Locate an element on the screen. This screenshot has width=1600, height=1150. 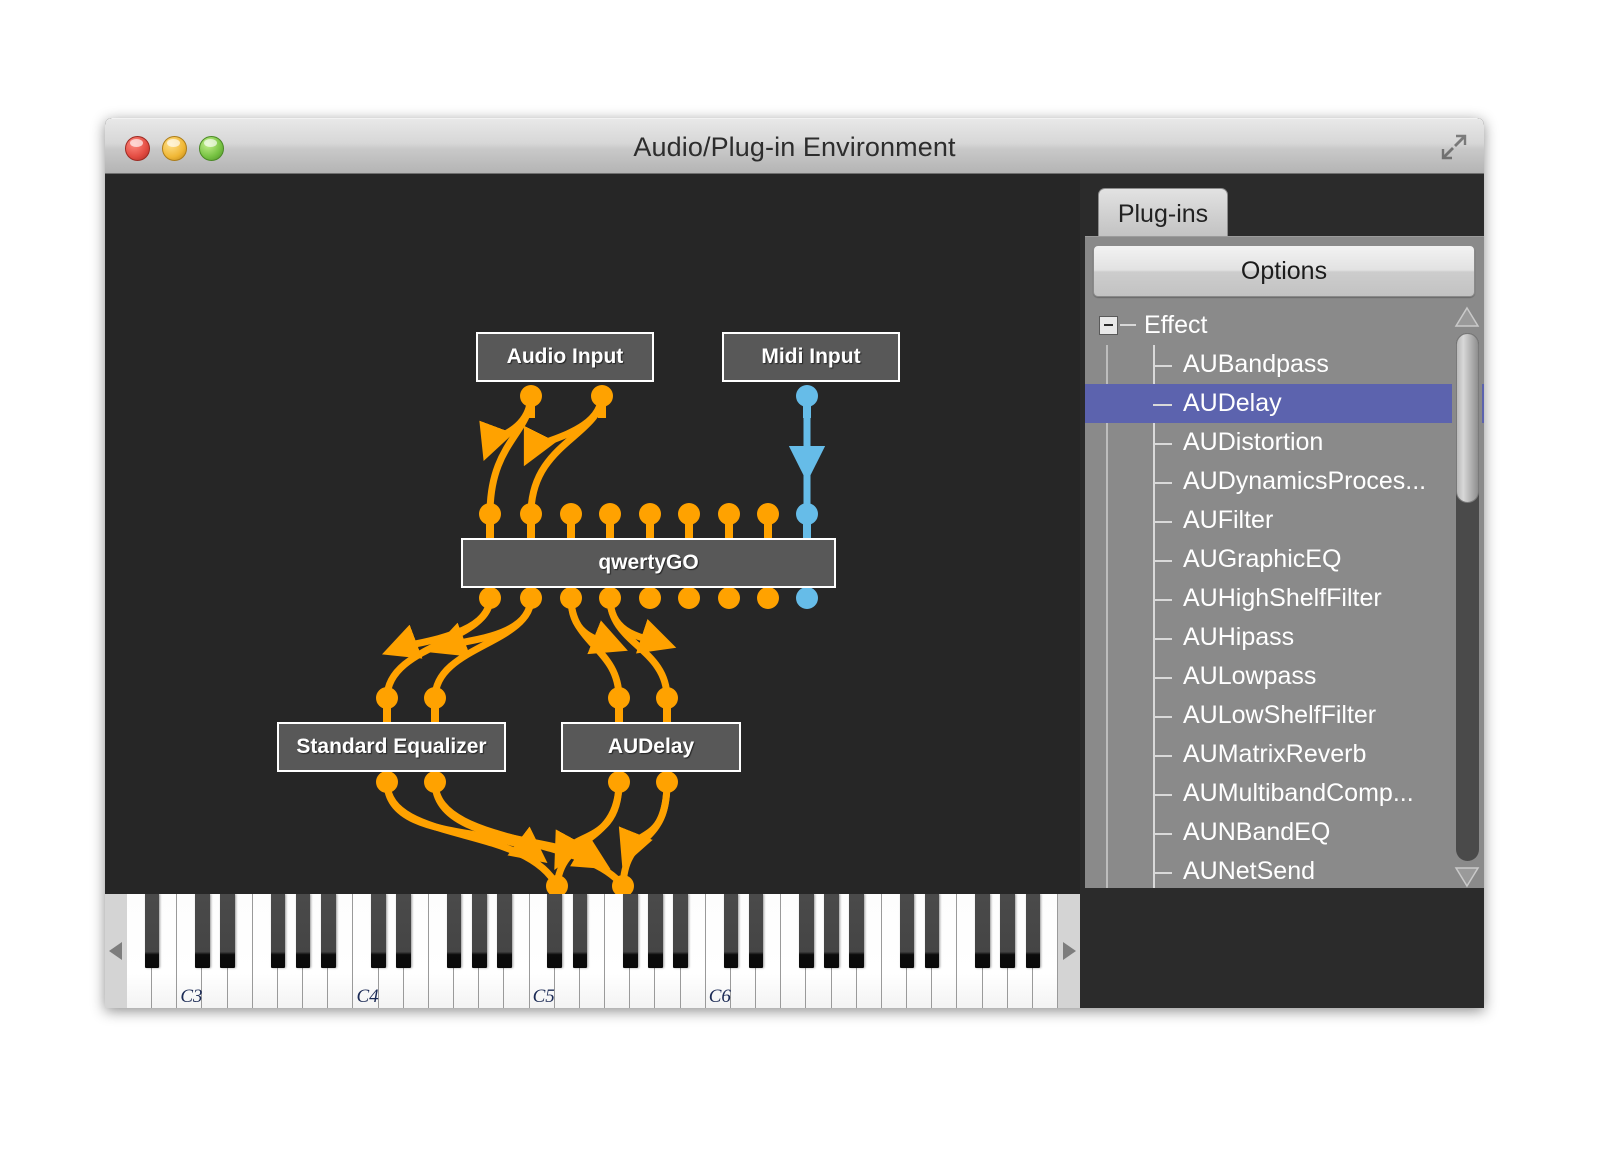
plugin-item-aumatrixreverb: AUMatrixReverb is located at coordinates (1284, 754).